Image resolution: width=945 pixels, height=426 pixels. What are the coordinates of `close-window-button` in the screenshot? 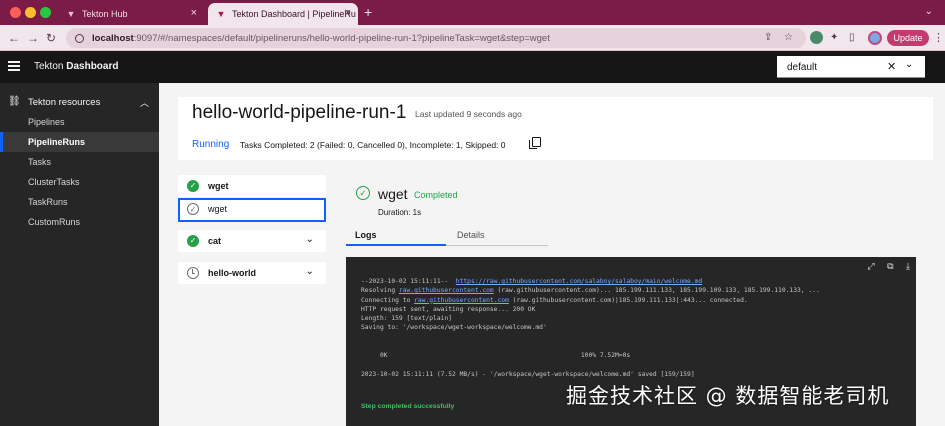 It's located at (15, 12).